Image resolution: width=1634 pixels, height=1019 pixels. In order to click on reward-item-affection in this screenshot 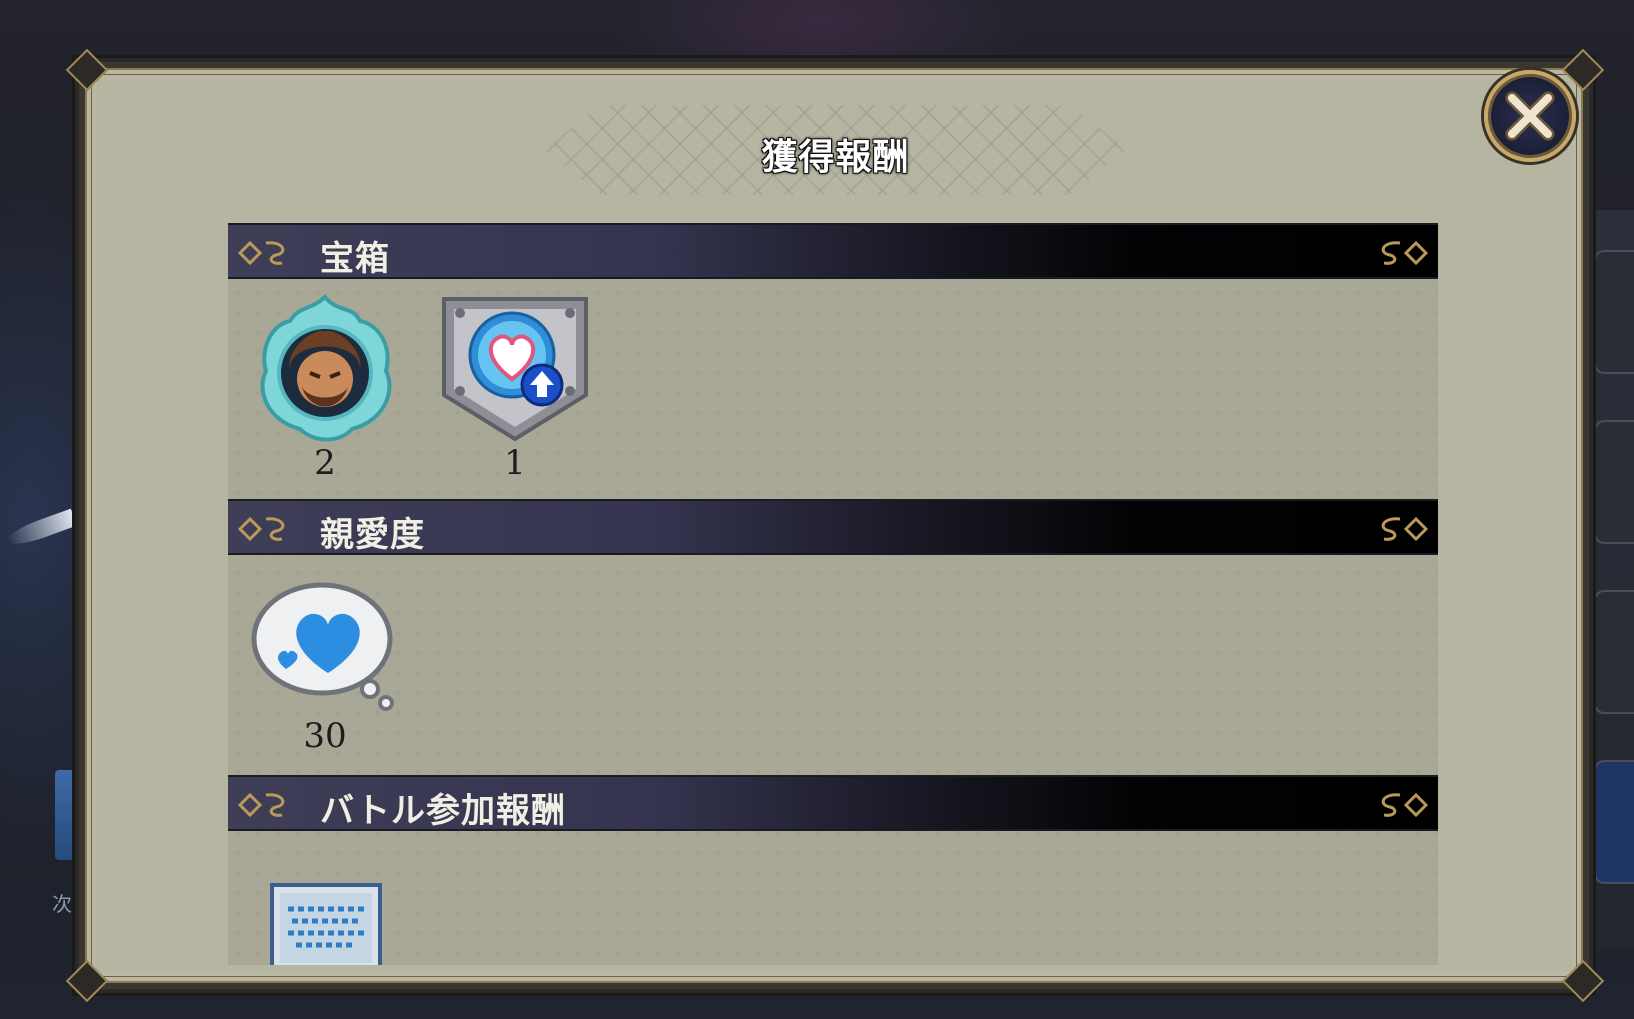, I will do `click(325, 648)`.